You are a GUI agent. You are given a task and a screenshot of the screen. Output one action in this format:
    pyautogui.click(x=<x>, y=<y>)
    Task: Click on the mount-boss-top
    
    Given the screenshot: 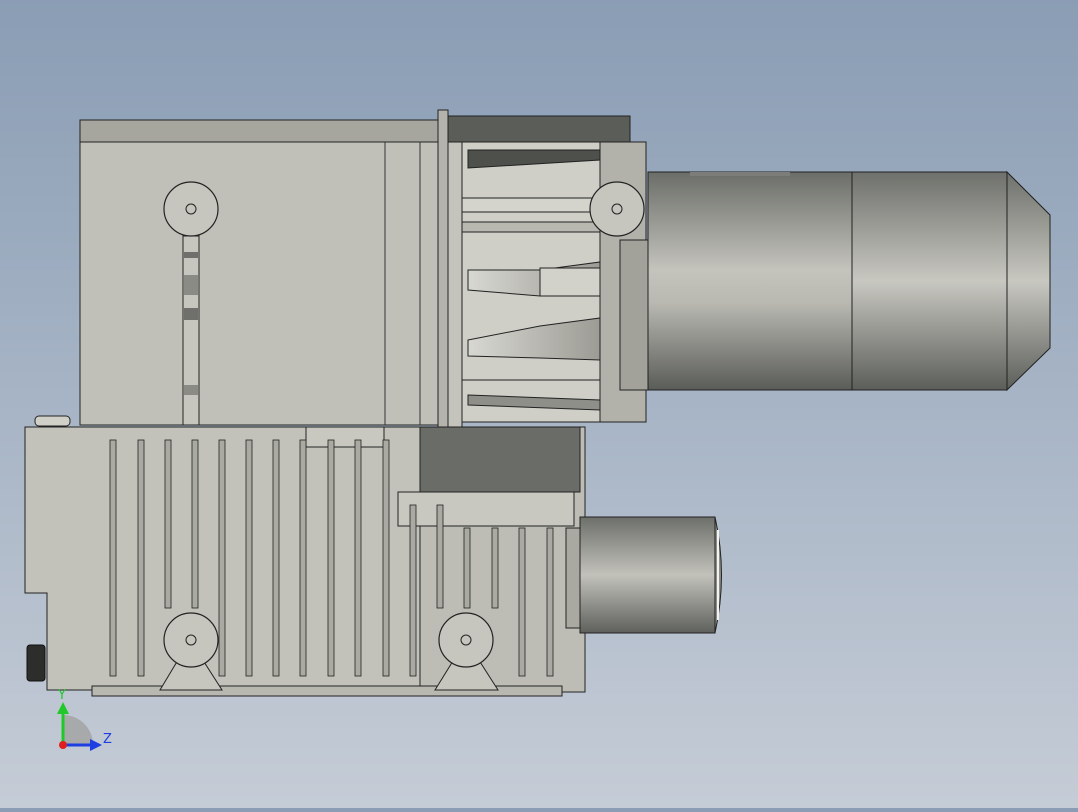 What is the action you would take?
    pyautogui.click(x=191, y=209)
    